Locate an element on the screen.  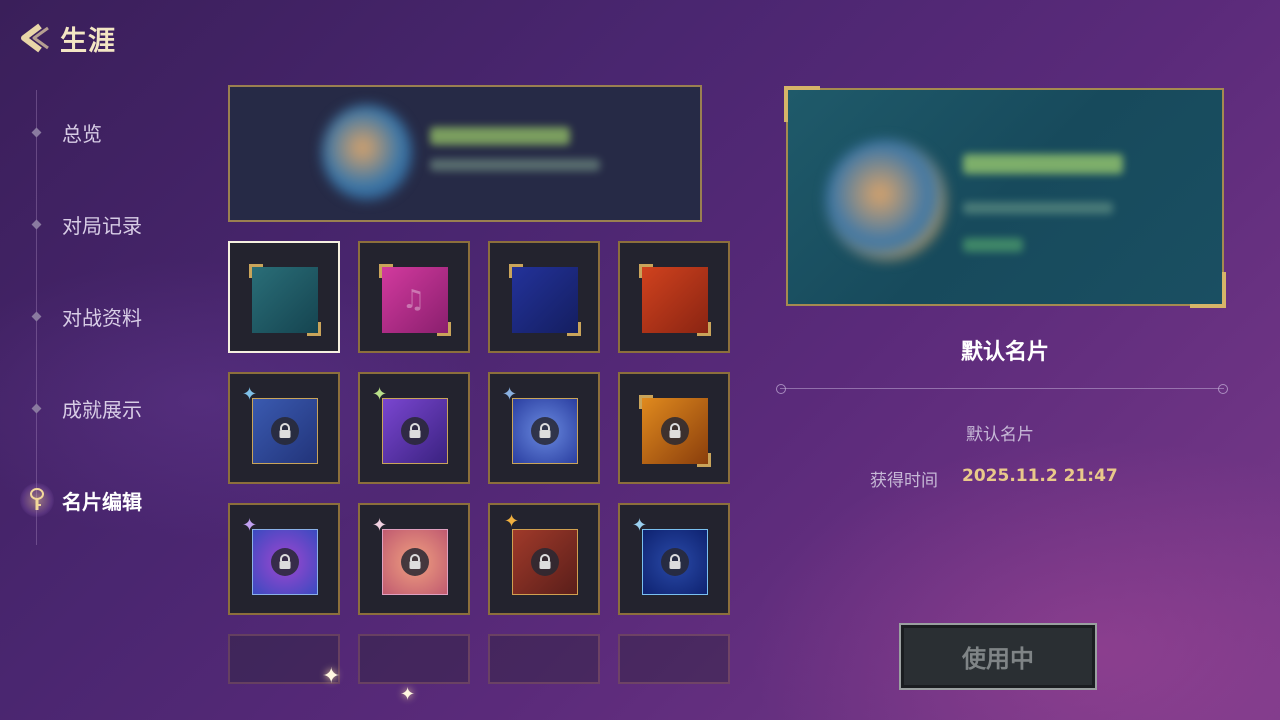
in-use-button: 使用中 is located at coordinates (998, 656).